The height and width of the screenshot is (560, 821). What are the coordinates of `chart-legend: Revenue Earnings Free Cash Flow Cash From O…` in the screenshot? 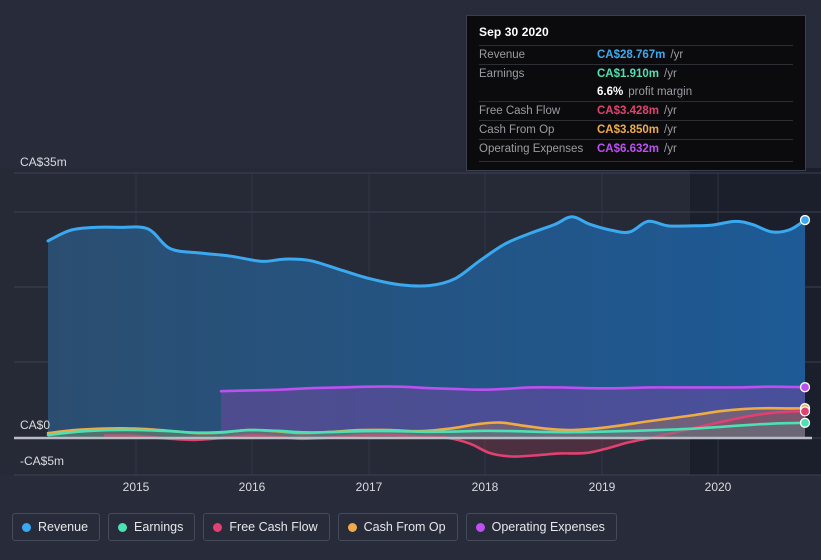 It's located at (314, 527).